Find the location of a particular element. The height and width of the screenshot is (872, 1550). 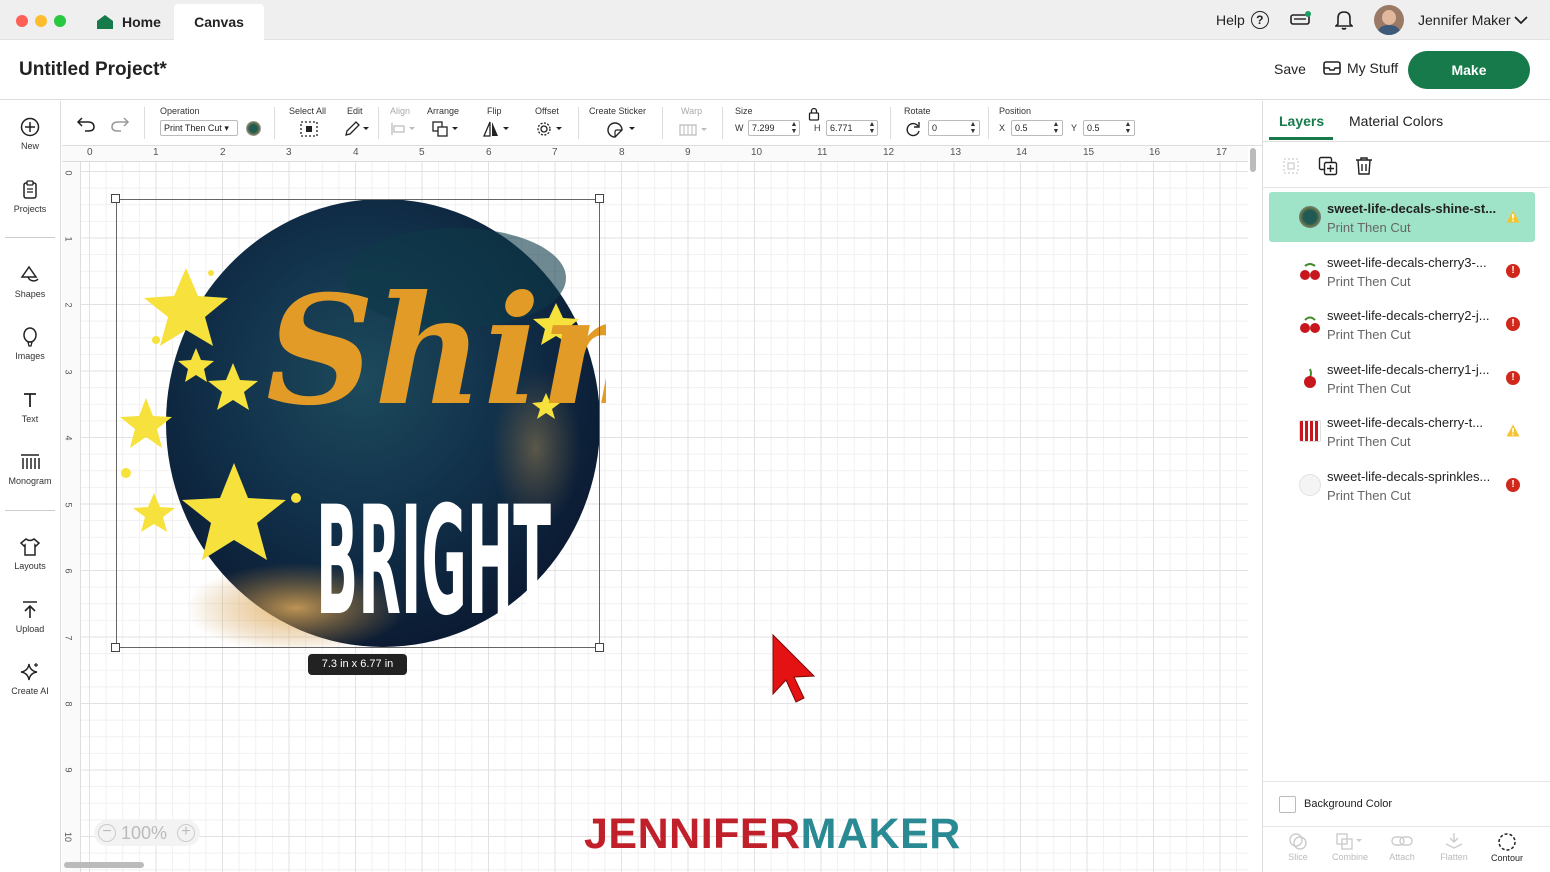

select-all-icon is located at coordinates (309, 129).